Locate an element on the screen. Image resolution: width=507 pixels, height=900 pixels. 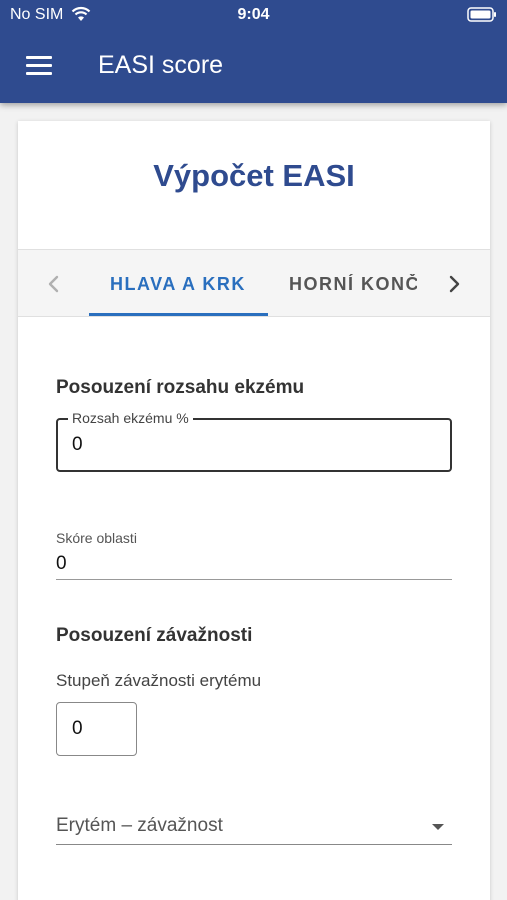
area-score-value: 0 is located at coordinates (61, 563).